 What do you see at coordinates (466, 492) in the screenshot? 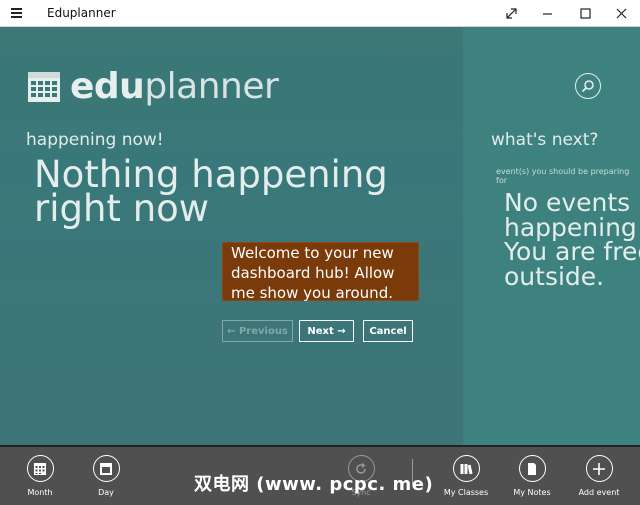
I see `my-classes-label: My Classes` at bounding box center [466, 492].